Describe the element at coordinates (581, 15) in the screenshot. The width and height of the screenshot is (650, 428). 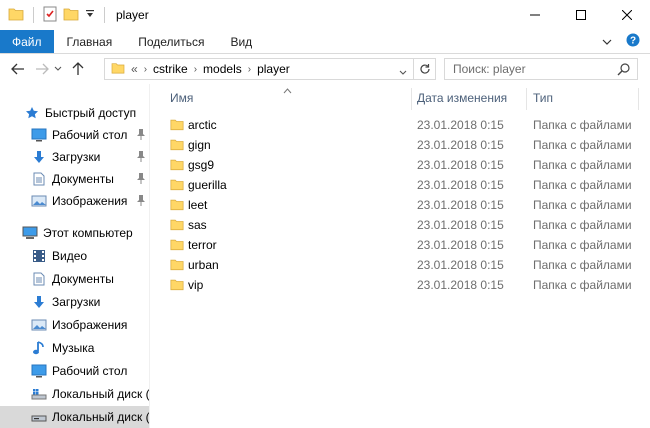
I see `maximize-button` at that location.